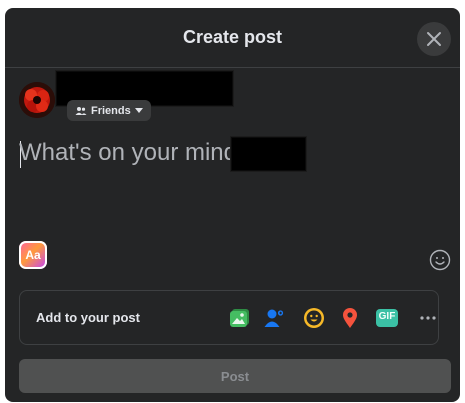 This screenshot has height=403, width=465. What do you see at coordinates (131, 153) in the screenshot?
I see `post-composer-input: What's on your mind,` at bounding box center [131, 153].